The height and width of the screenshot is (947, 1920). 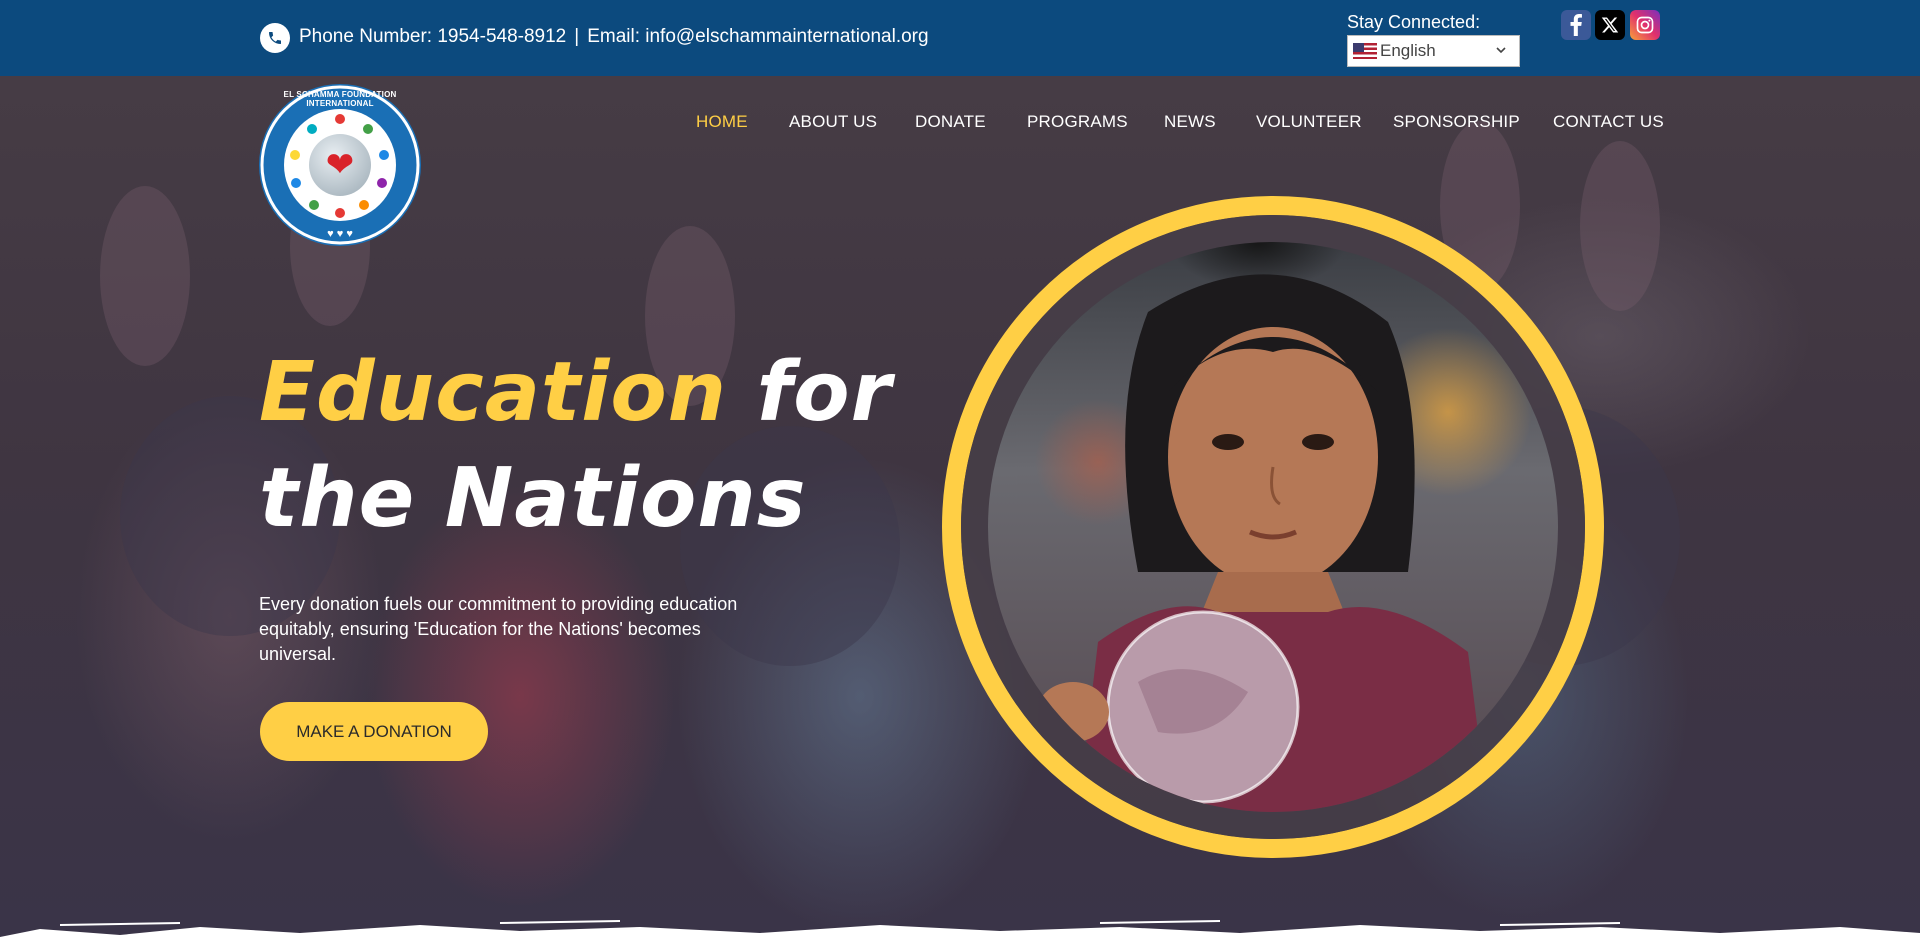 What do you see at coordinates (1309, 122) in the screenshot?
I see `nav-volunteer: VOLUNTEER` at bounding box center [1309, 122].